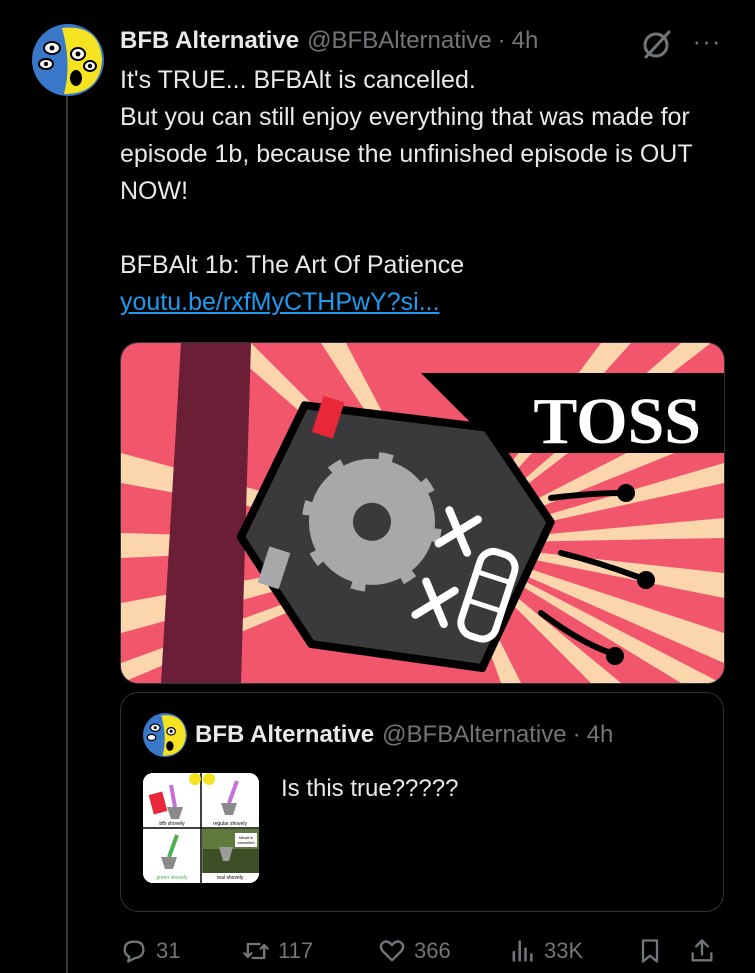  I want to click on avatar-image, so click(68, 60).